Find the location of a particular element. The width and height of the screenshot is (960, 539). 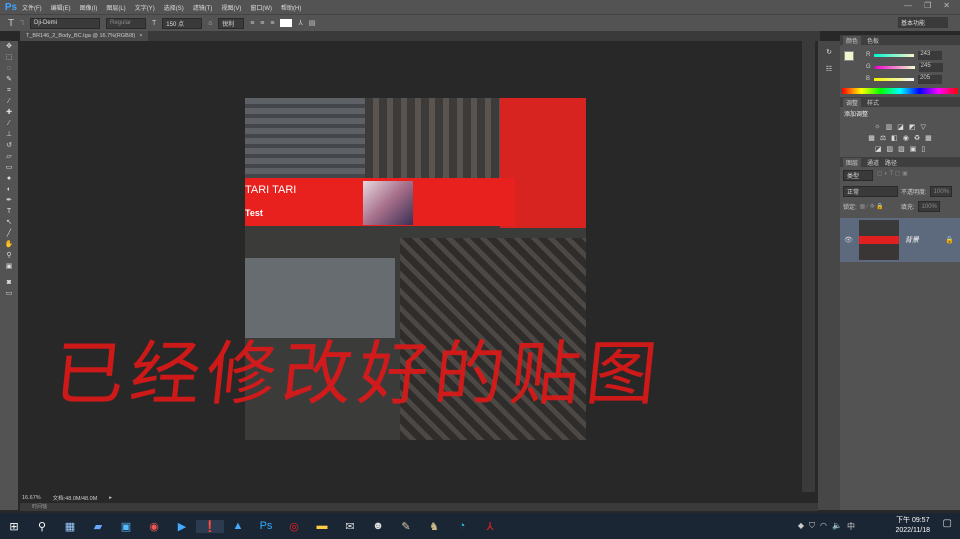

balance-icon: ⚖ is located at coordinates (883, 138).